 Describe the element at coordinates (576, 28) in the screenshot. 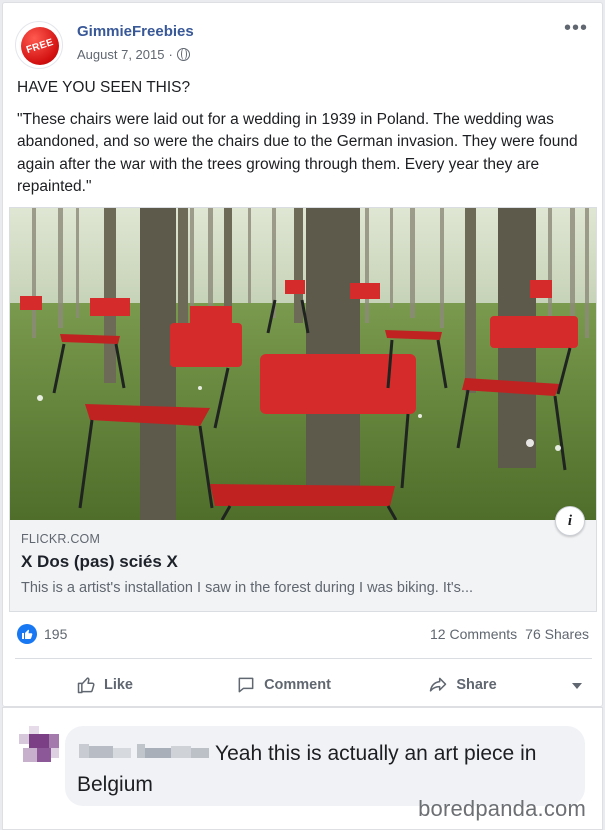

I see `more-options-icon: •••` at that location.